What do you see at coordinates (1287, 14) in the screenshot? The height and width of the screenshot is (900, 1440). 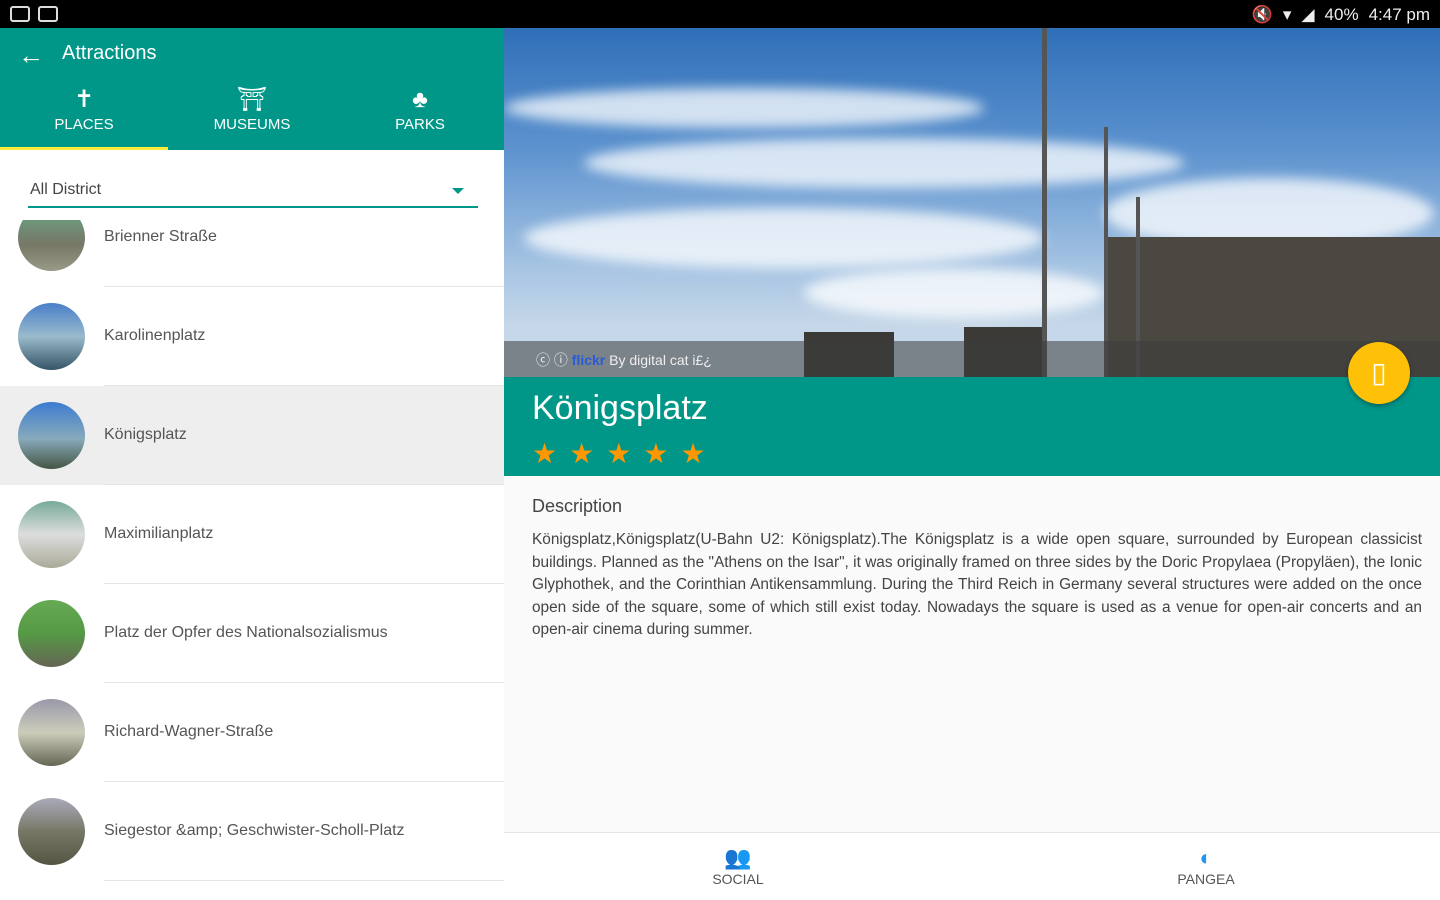 I see `wifi-icon: ▾` at bounding box center [1287, 14].